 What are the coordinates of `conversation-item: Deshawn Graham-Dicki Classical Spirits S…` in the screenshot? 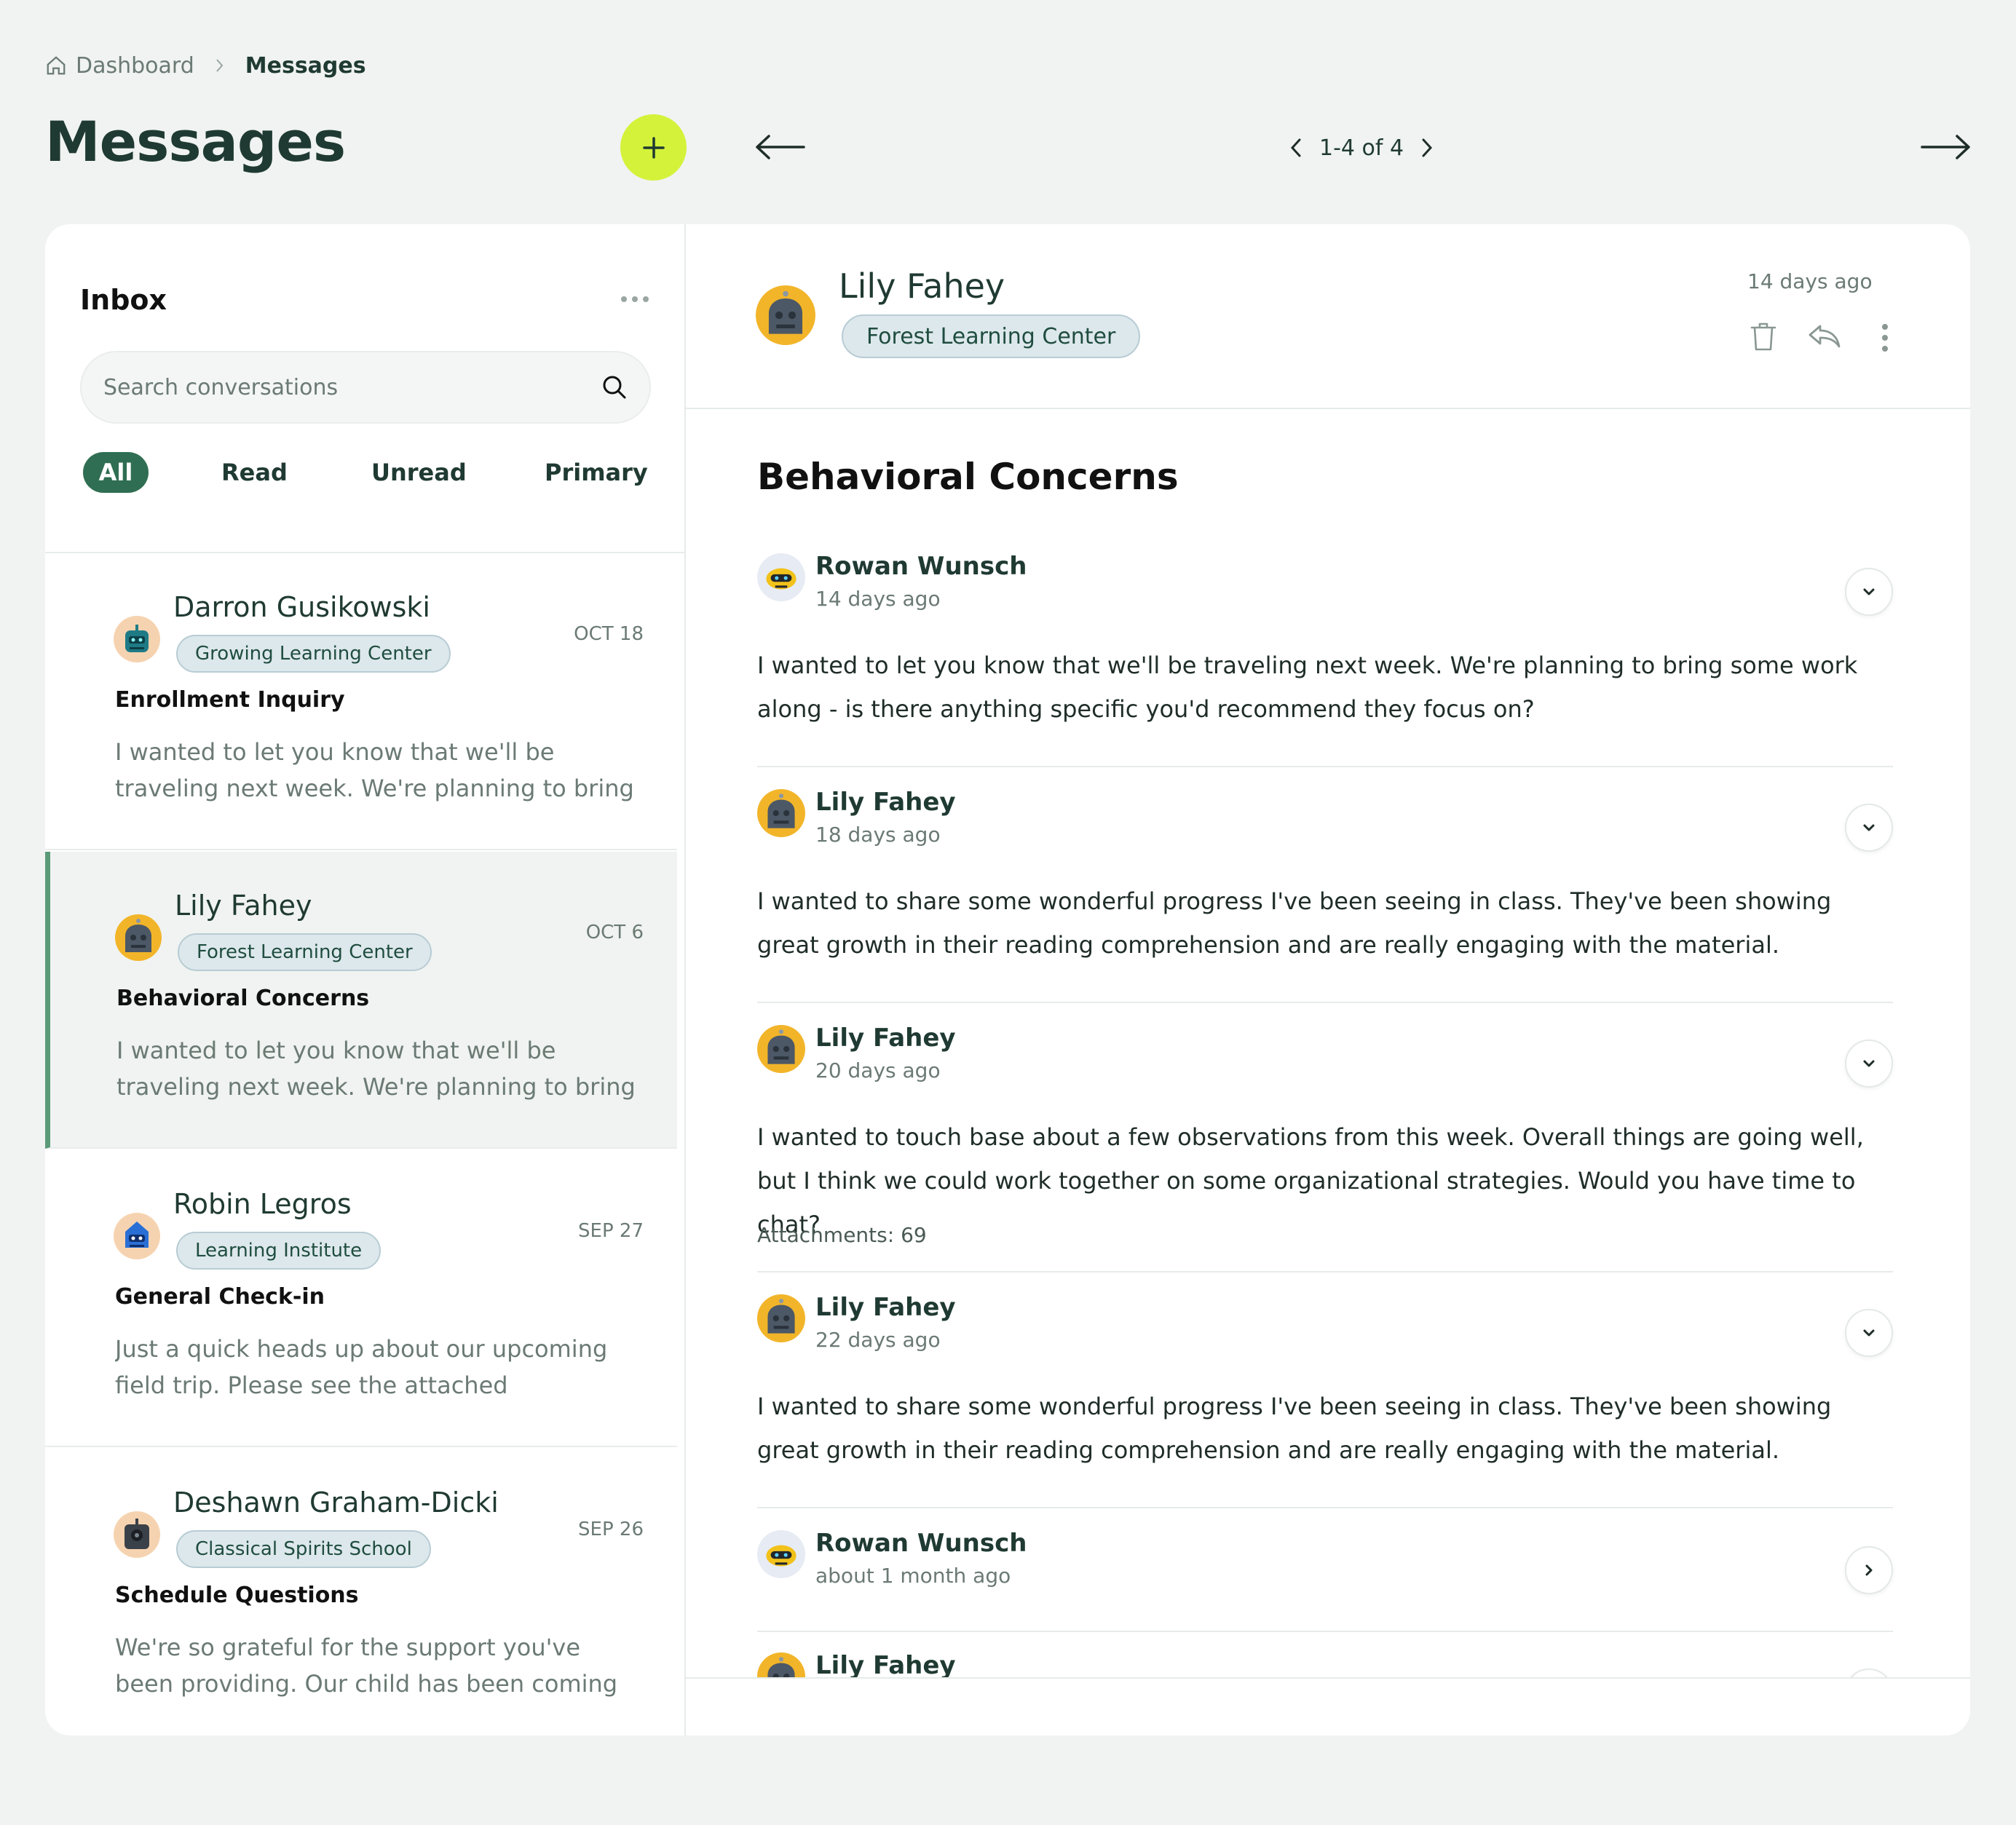 It's located at (361, 1592).